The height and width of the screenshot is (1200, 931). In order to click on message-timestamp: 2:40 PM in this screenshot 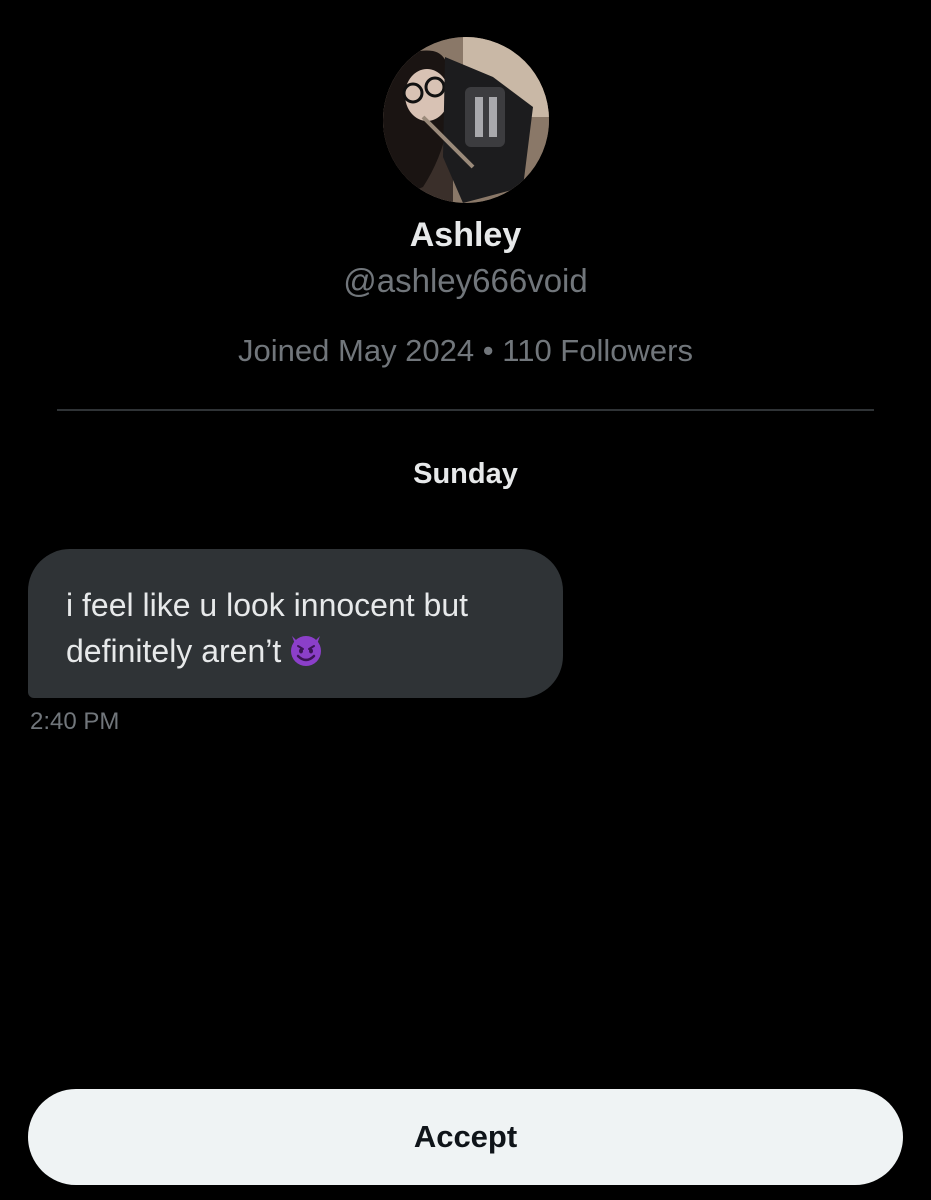, I will do `click(75, 721)`.